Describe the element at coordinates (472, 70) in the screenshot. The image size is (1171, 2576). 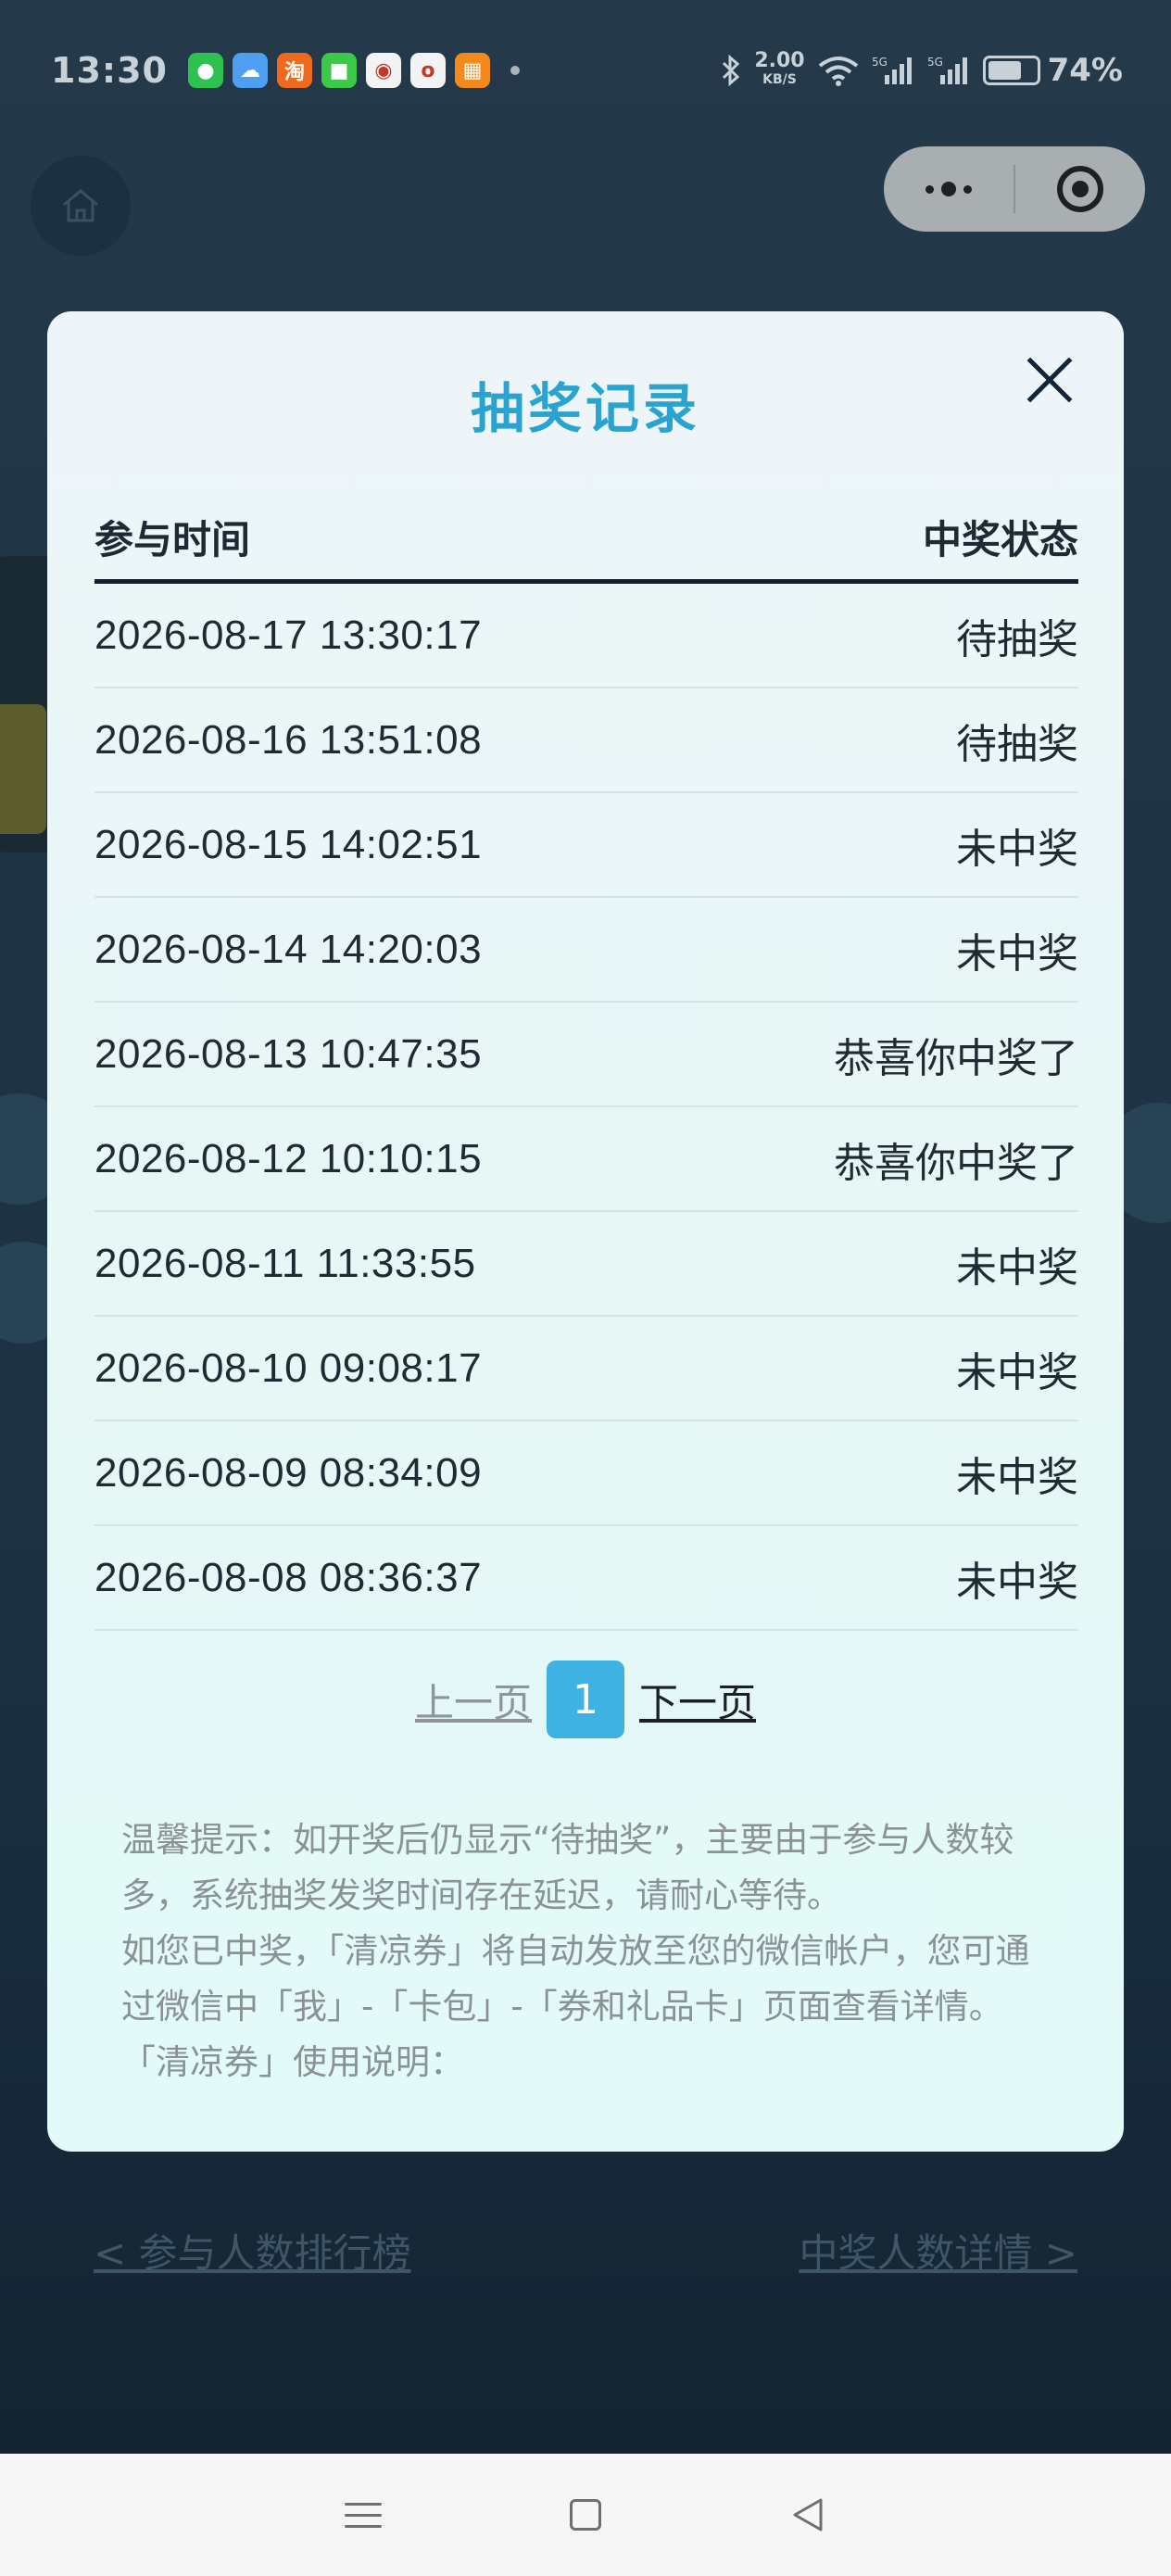
I see `video-icon: ▦` at that location.